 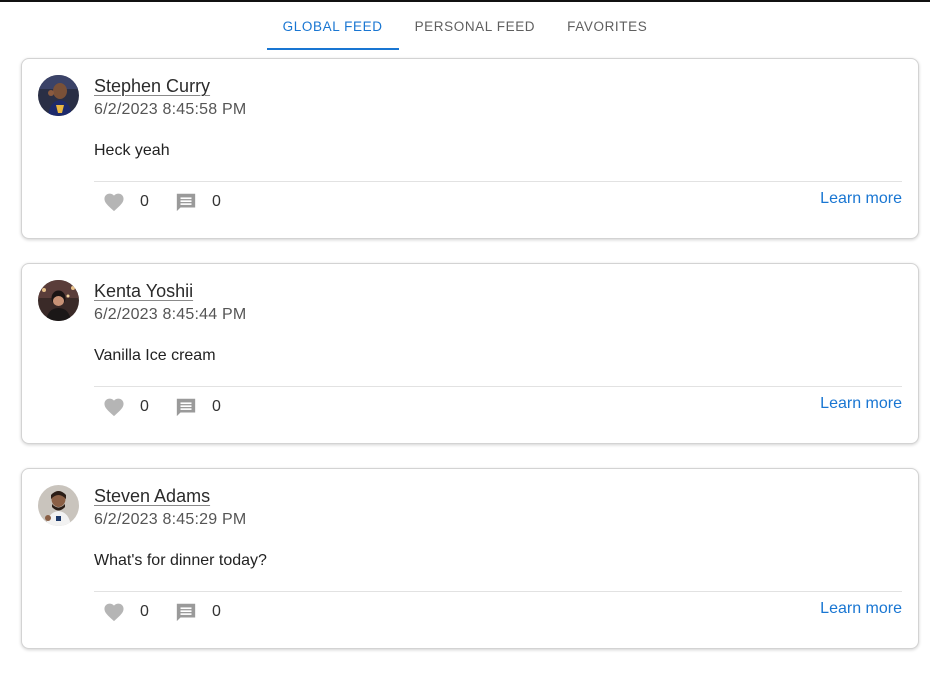 I want to click on post-timestamp: 6/2/2023 8:45:44 PM, so click(x=170, y=314).